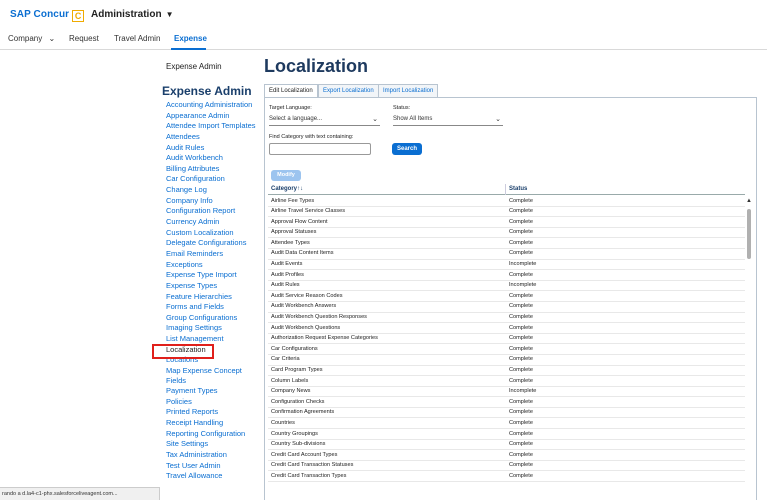  What do you see at coordinates (506, 381) in the screenshot?
I see `table-row: Column Labels Complete` at bounding box center [506, 381].